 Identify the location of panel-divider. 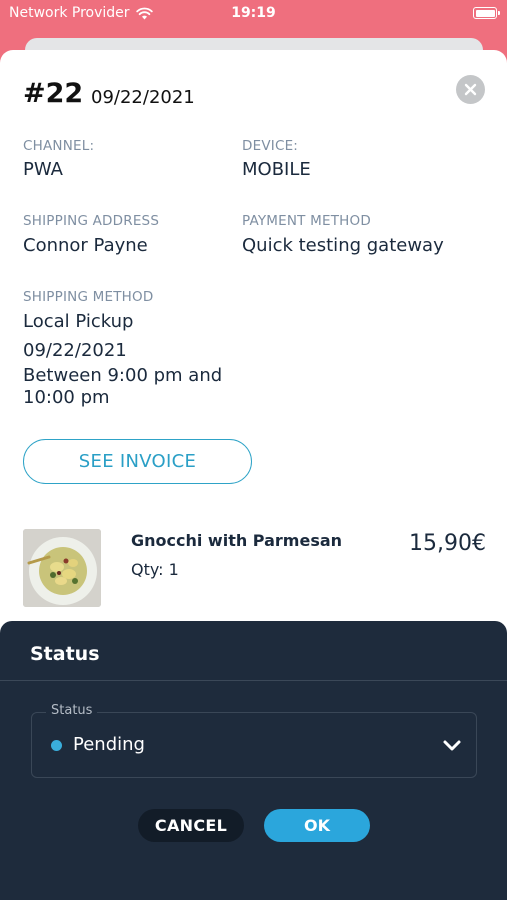
(253, 680).